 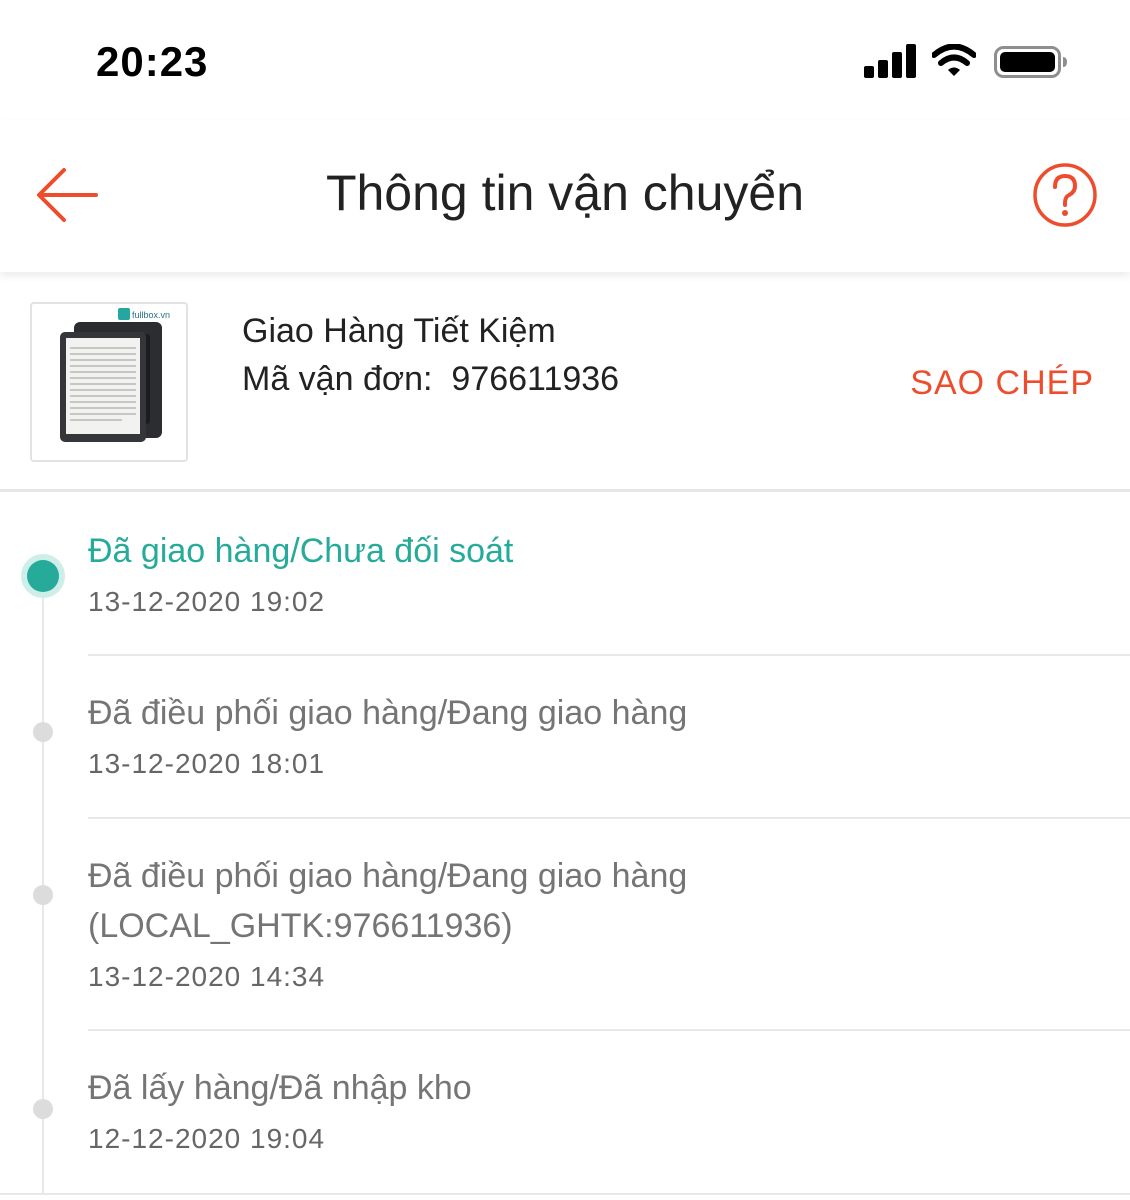 What do you see at coordinates (207, 976) in the screenshot?
I see `event-time: 13-12-2020 14:34` at bounding box center [207, 976].